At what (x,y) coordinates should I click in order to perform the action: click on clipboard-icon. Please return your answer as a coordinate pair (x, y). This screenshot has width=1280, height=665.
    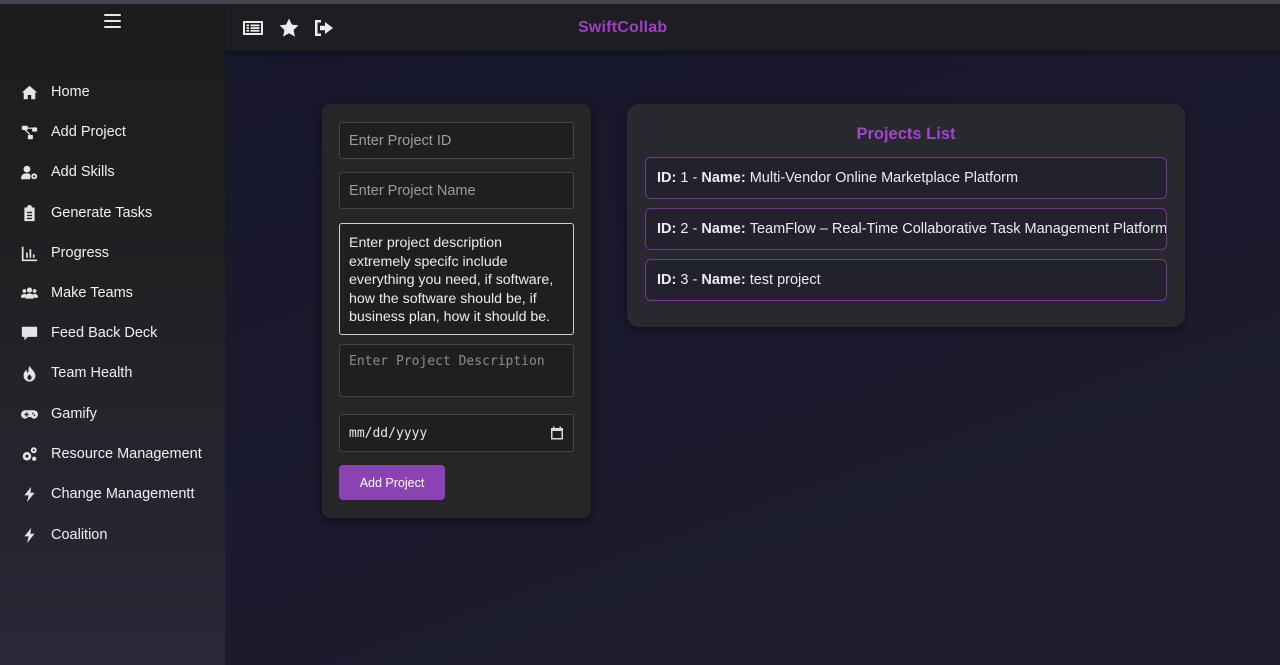
    Looking at the image, I should click on (29, 213).